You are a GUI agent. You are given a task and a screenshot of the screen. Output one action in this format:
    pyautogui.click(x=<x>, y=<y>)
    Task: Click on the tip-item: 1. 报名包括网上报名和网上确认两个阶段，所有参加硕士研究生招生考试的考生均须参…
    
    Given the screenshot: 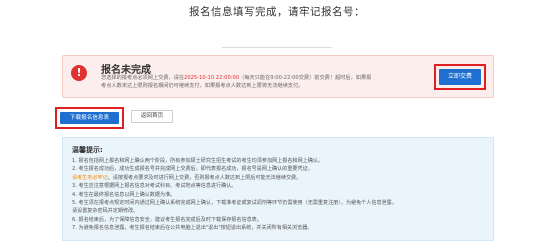 What is the action you would take?
    pyautogui.click(x=197, y=161)
    